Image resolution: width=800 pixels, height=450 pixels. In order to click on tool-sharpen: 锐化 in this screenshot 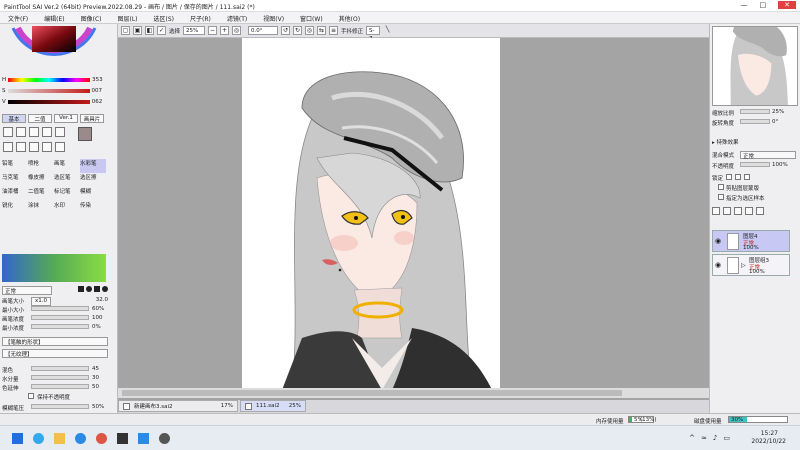, I will do `click(15, 208)`.